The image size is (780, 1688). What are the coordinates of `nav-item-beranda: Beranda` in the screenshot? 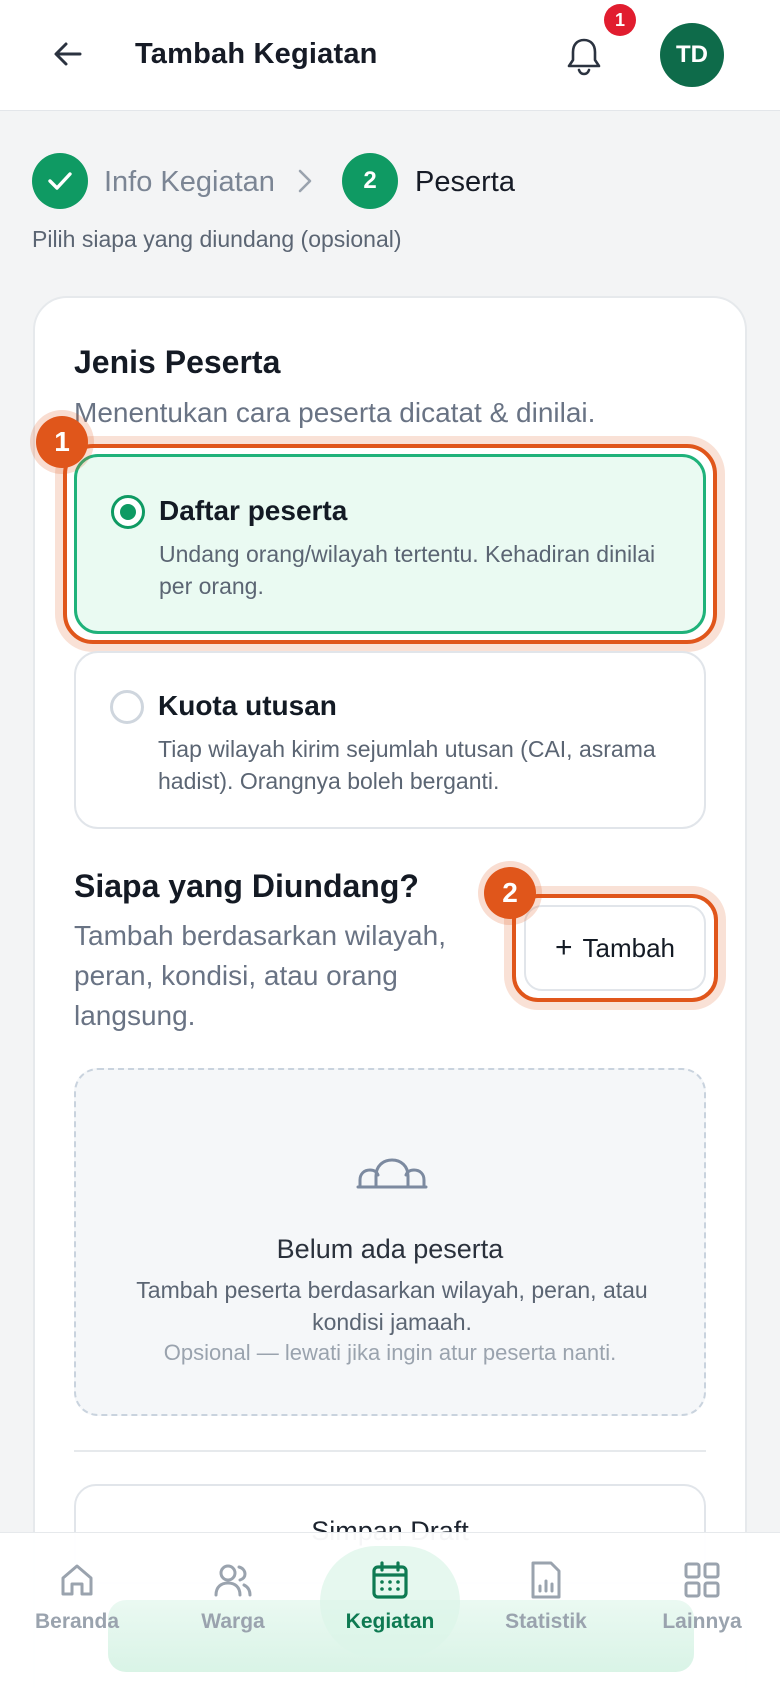 It's located at (77, 1610).